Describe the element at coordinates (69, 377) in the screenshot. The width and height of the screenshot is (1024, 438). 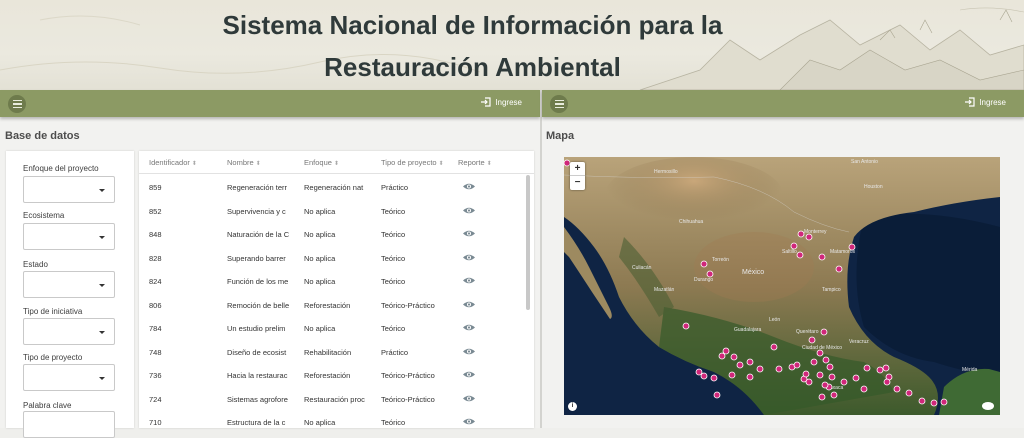
I see `select-tipo-proyecto` at that location.